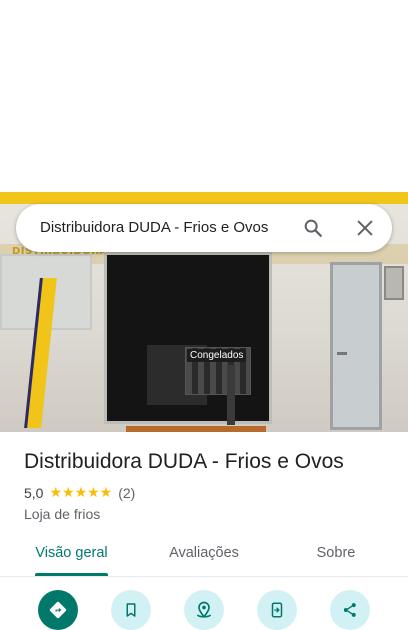 The image size is (408, 630). What do you see at coordinates (394, 283) in the screenshot?
I see `electric-meter` at bounding box center [394, 283].